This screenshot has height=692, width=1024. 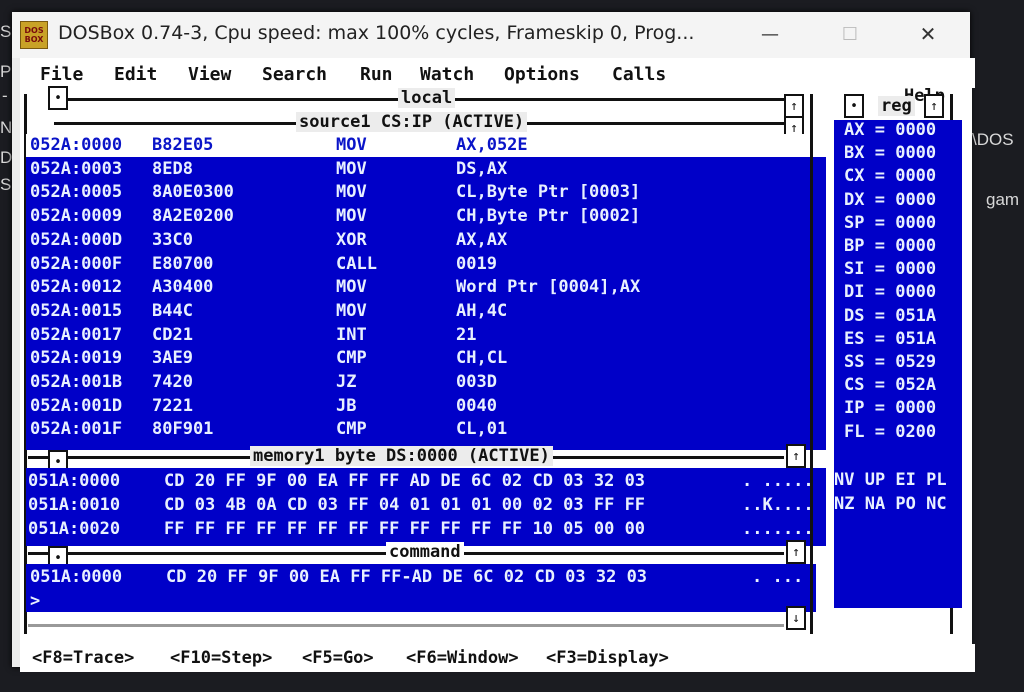 I want to click on source-mn: INT, so click(x=351, y=334).